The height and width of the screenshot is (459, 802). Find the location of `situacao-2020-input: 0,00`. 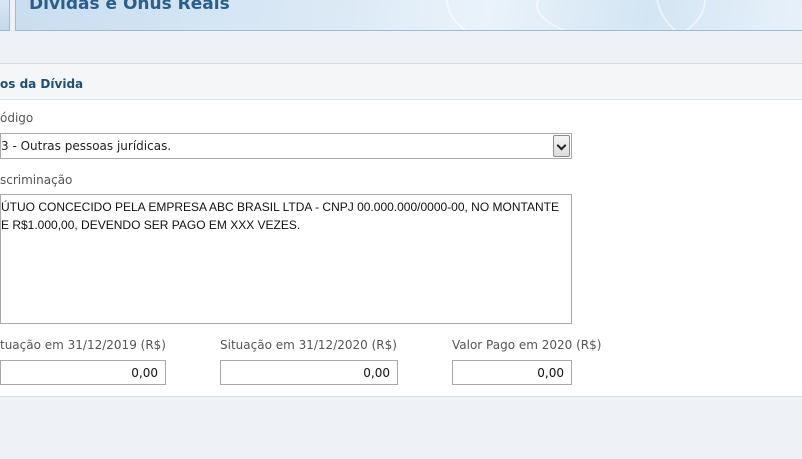

situacao-2020-input: 0,00 is located at coordinates (309, 372).